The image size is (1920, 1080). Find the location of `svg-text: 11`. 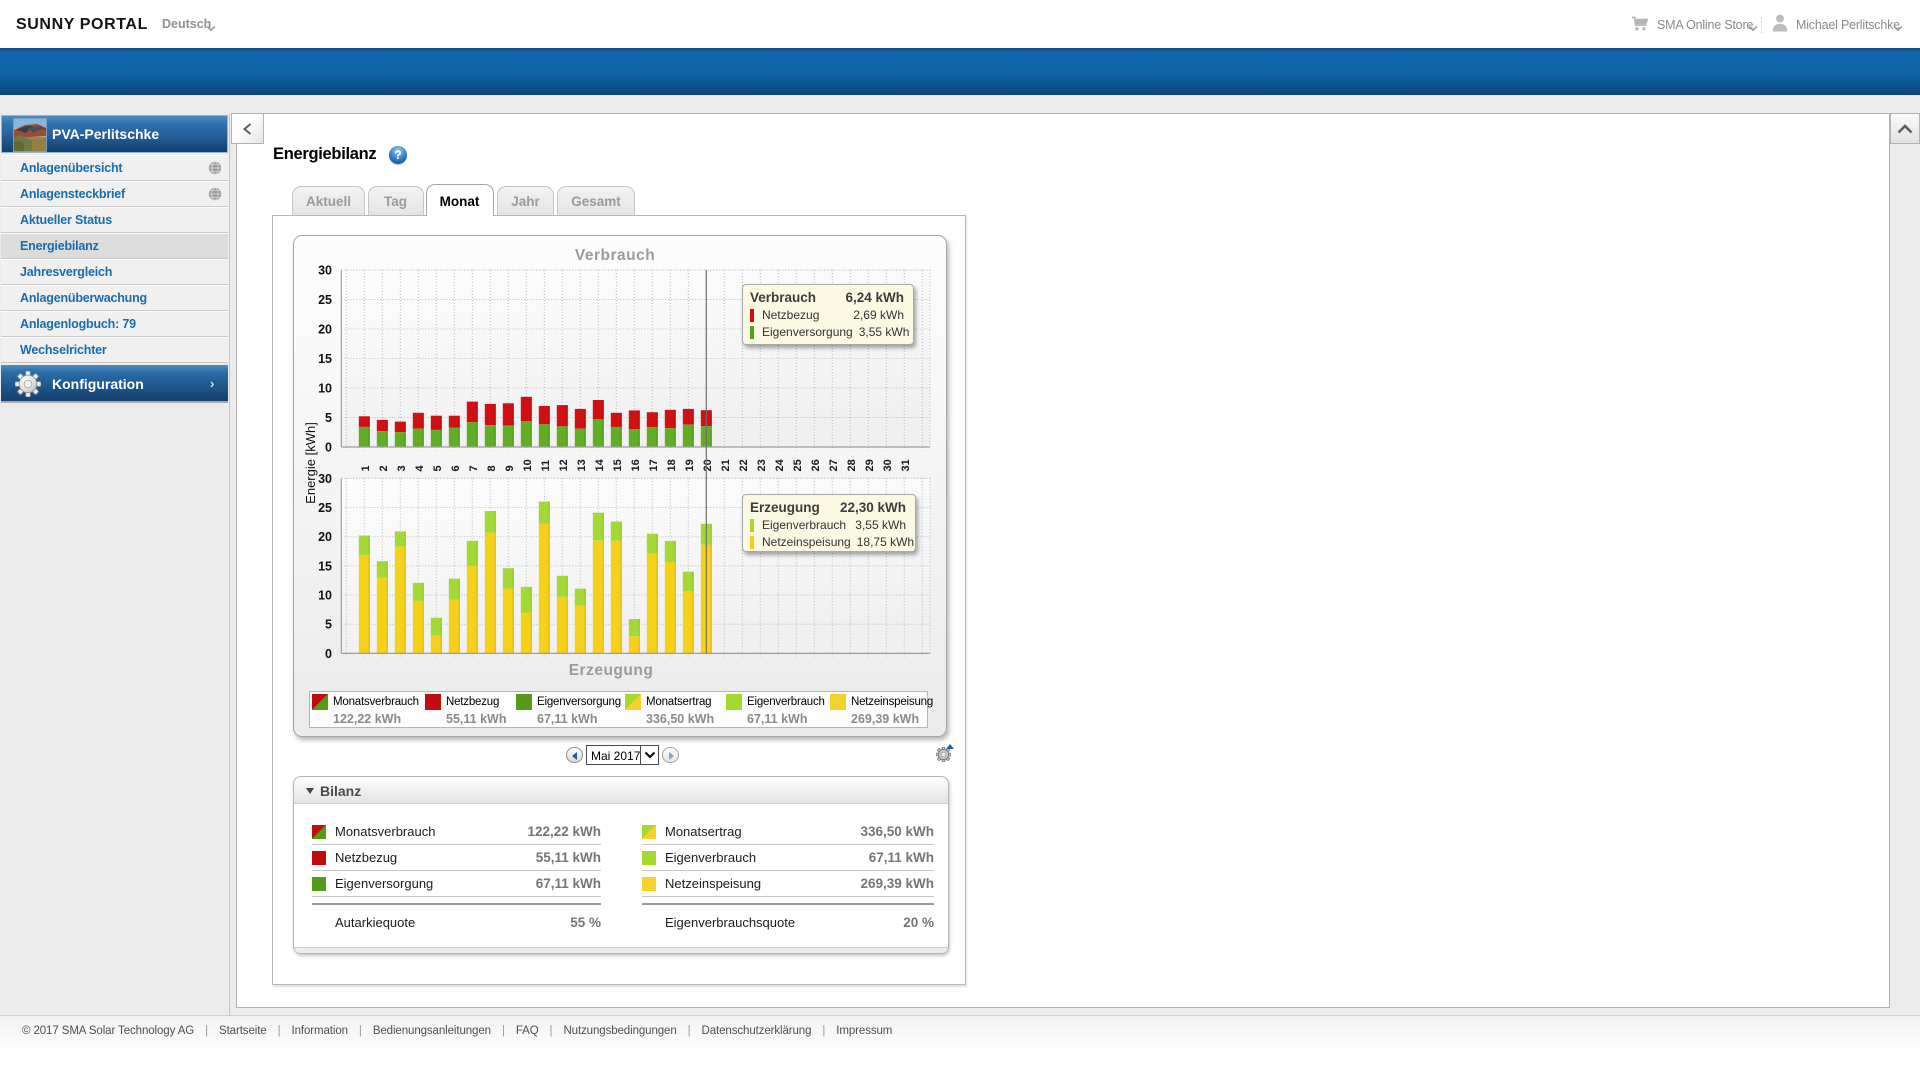

svg-text: 11 is located at coordinates (546, 466).